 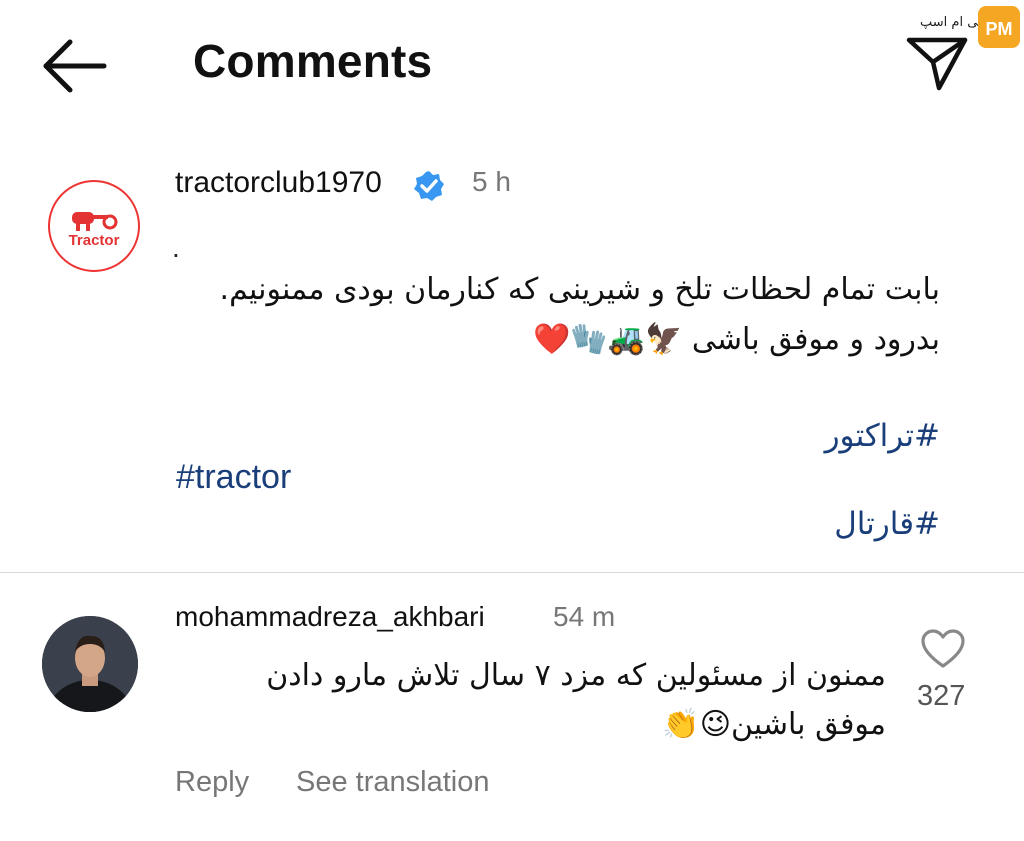 I want to click on watermark-logo-text: PM, so click(x=999, y=29).